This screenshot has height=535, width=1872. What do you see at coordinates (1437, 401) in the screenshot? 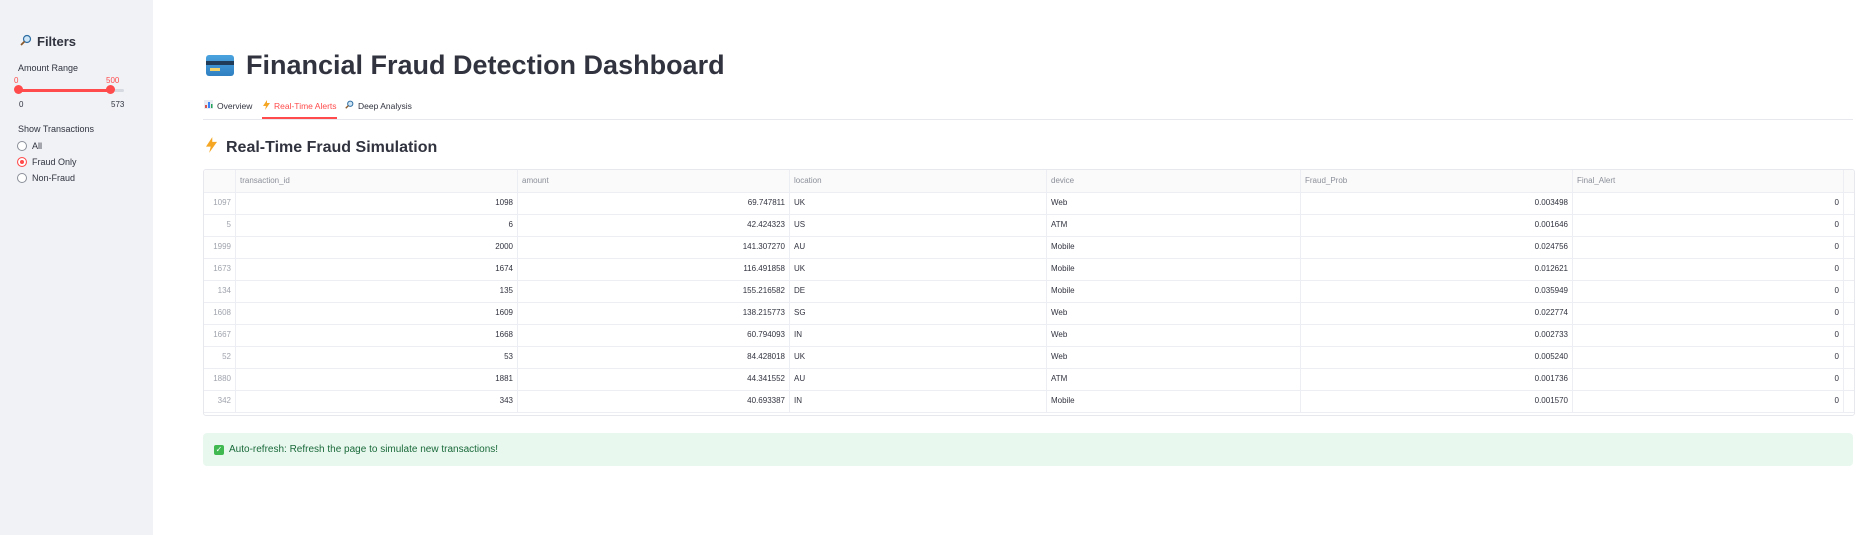
I see `table-cell: 0.001570` at bounding box center [1437, 401].